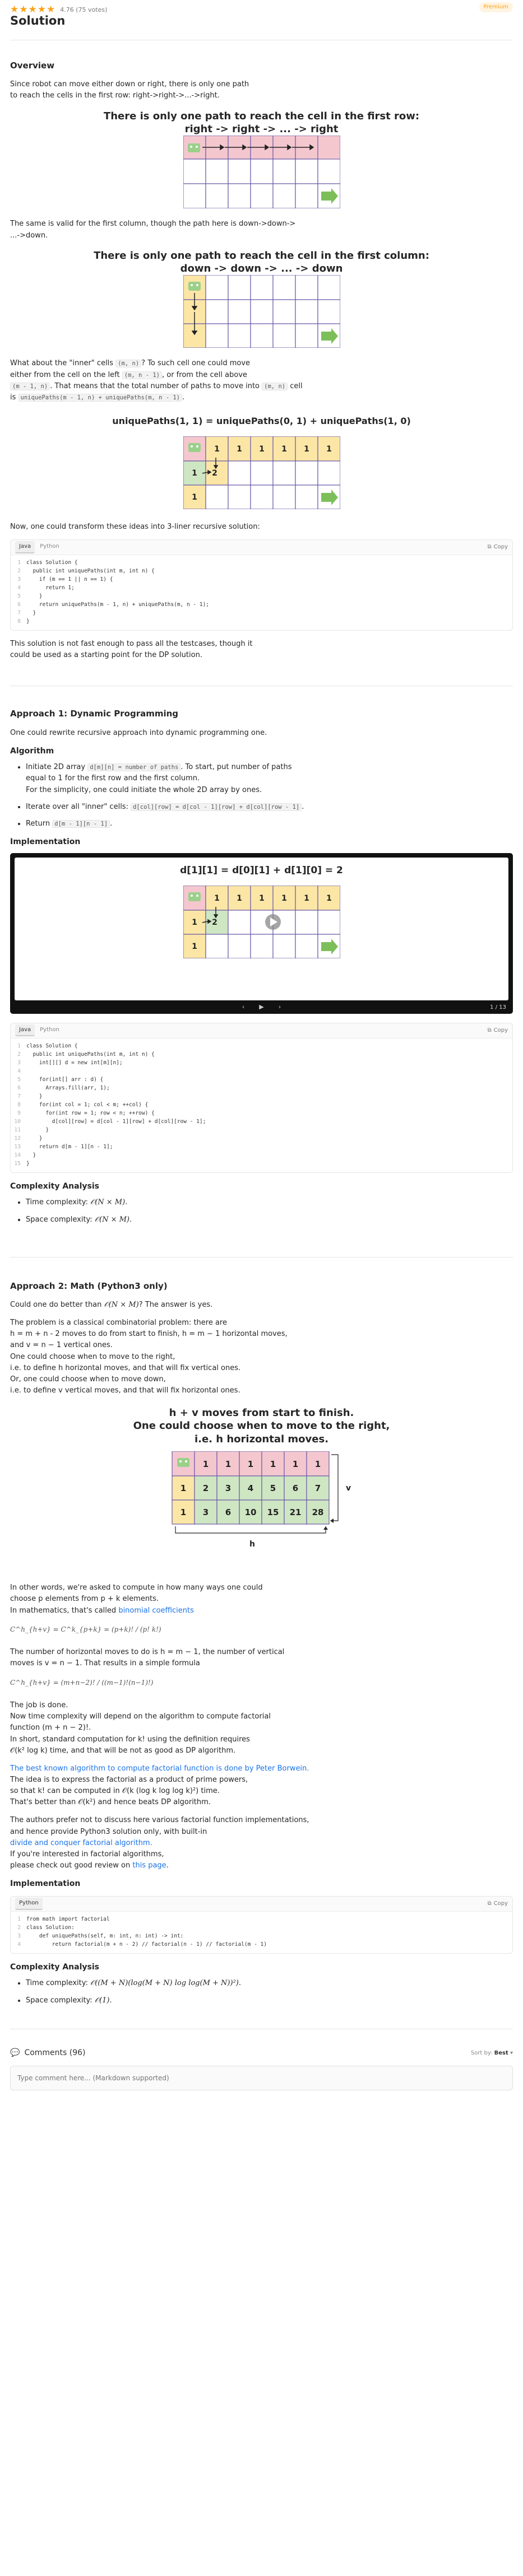 Image resolution: width=523 pixels, height=2576 pixels. Describe the element at coordinates (19, 587) in the screenshot. I see `line-number: 4` at that location.